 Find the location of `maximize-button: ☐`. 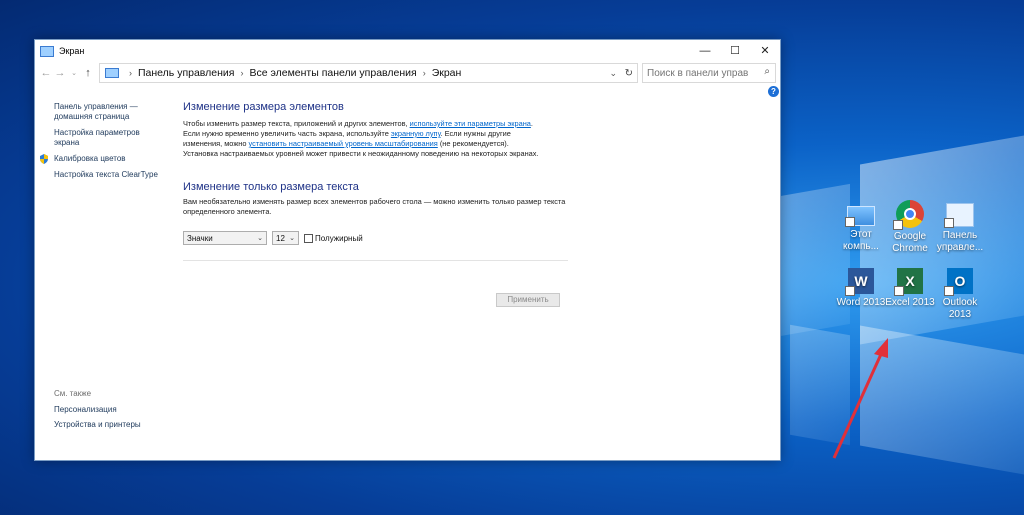

maximize-button: ☐ is located at coordinates (735, 51).